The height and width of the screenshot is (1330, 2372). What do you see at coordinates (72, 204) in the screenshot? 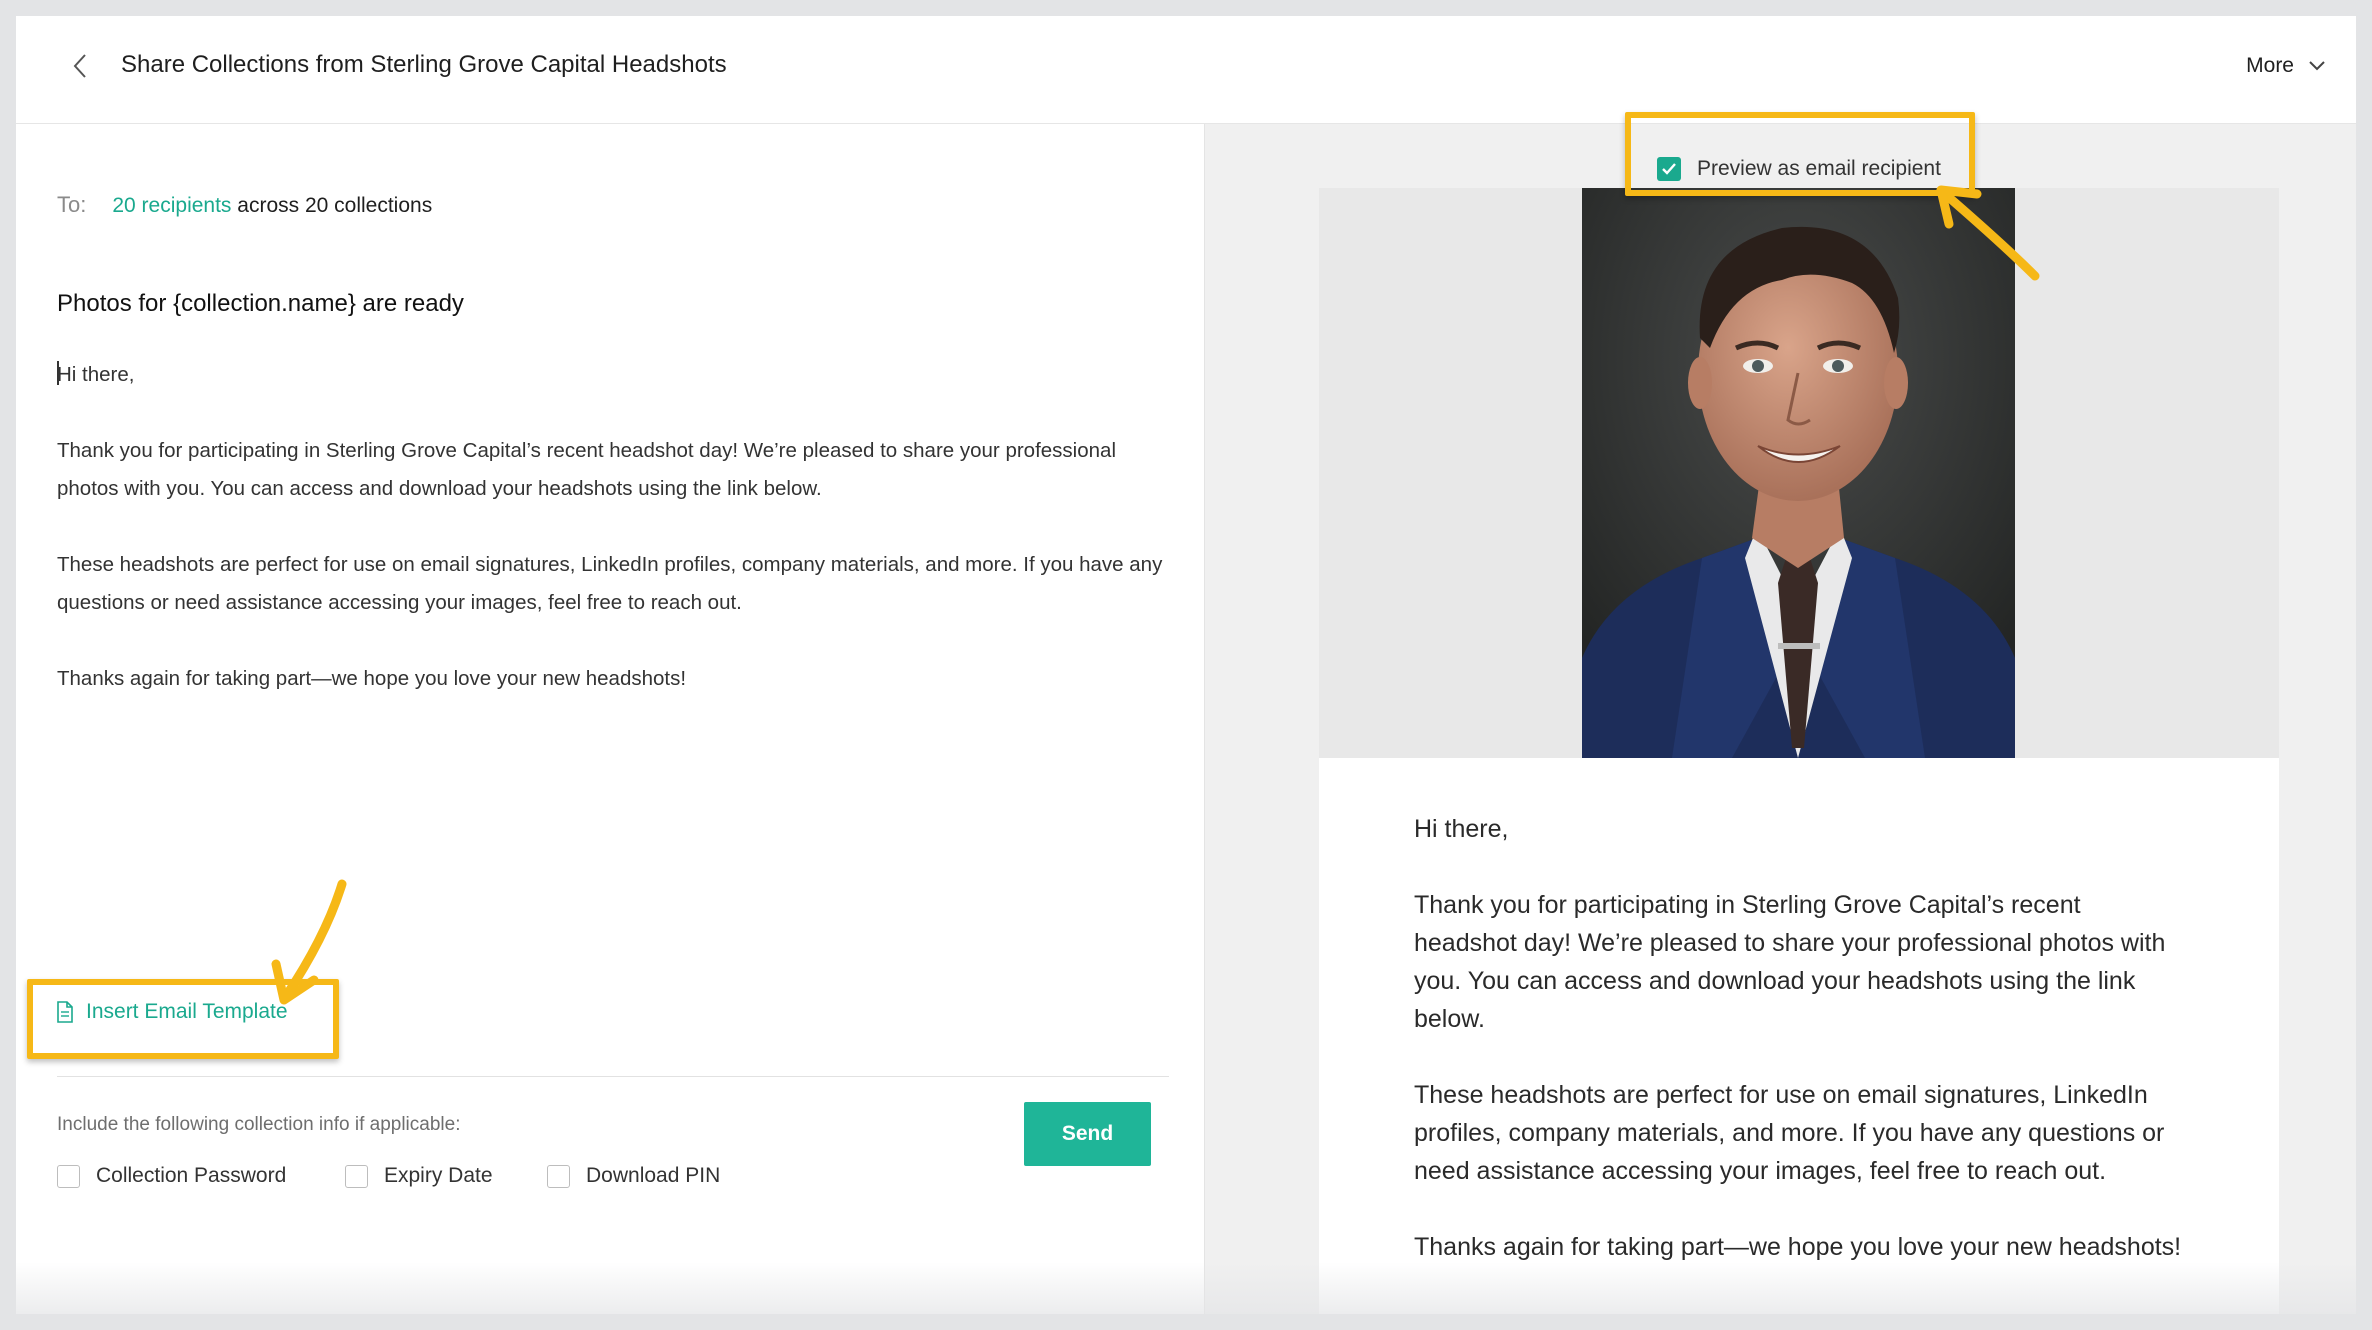
I see `to-label: To:` at bounding box center [72, 204].